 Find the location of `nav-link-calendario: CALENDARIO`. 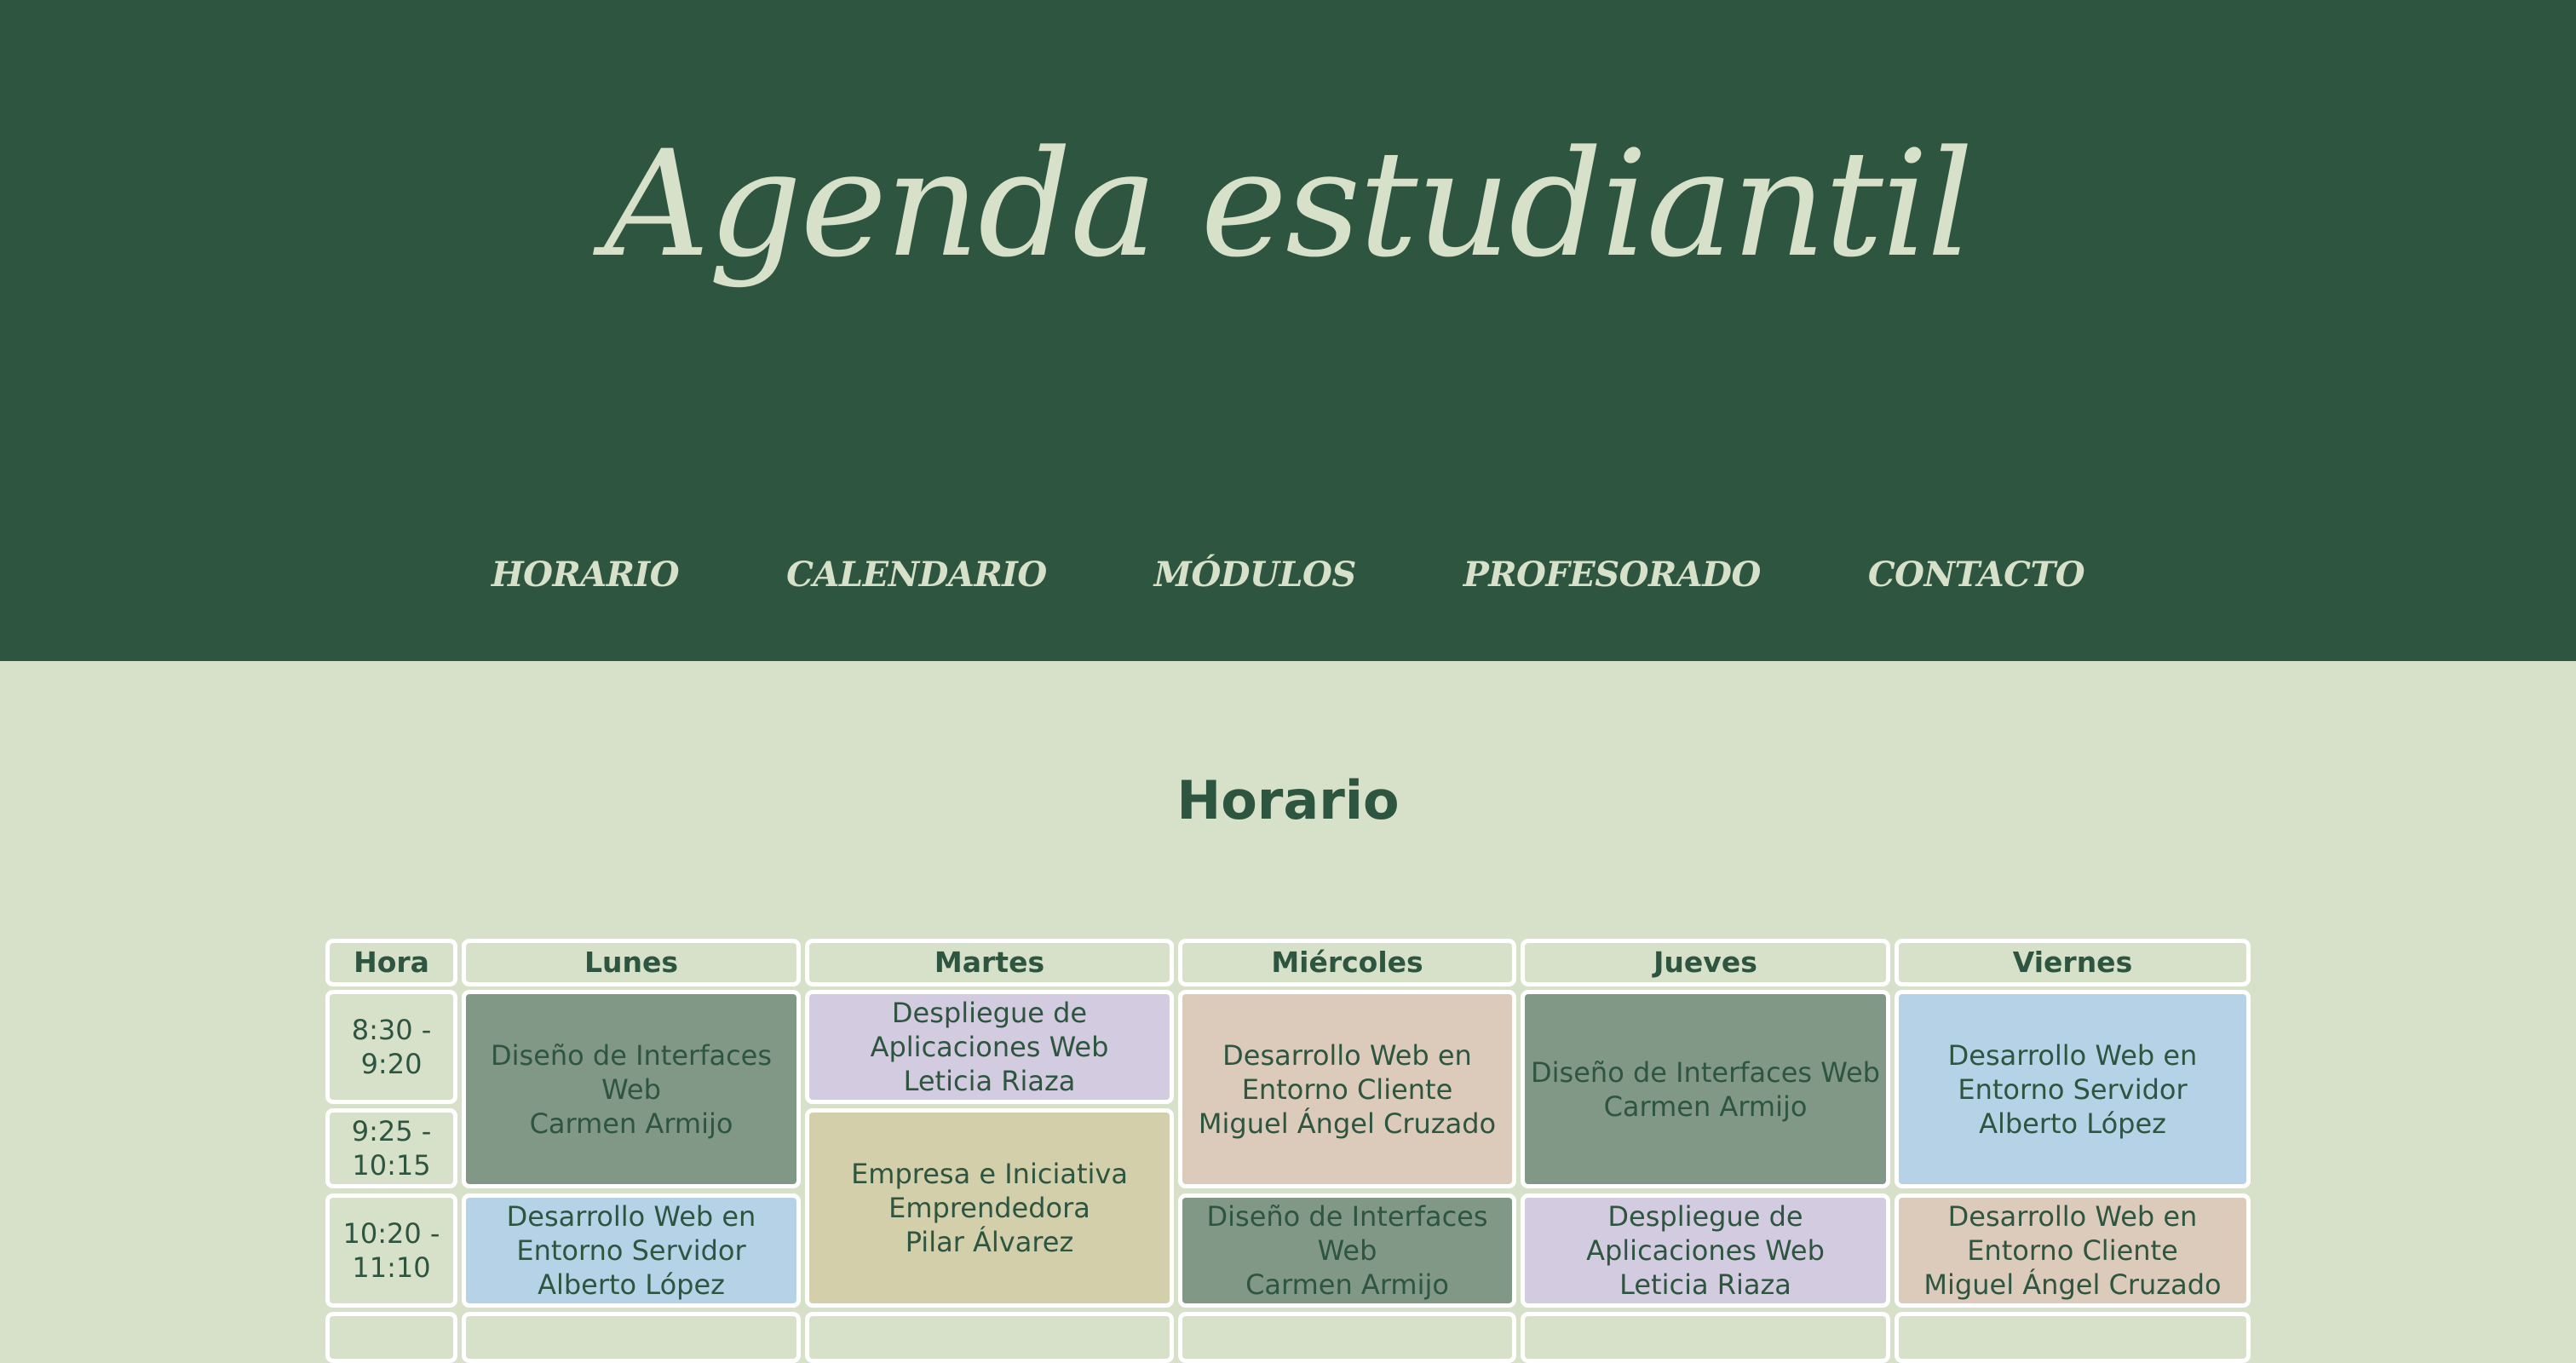

nav-link-calendario: CALENDARIO is located at coordinates (917, 575).